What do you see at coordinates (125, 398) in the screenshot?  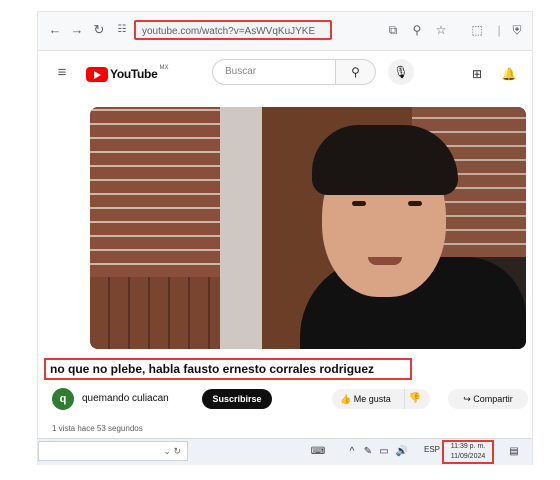 I see `channel-name: quemando culiacan` at bounding box center [125, 398].